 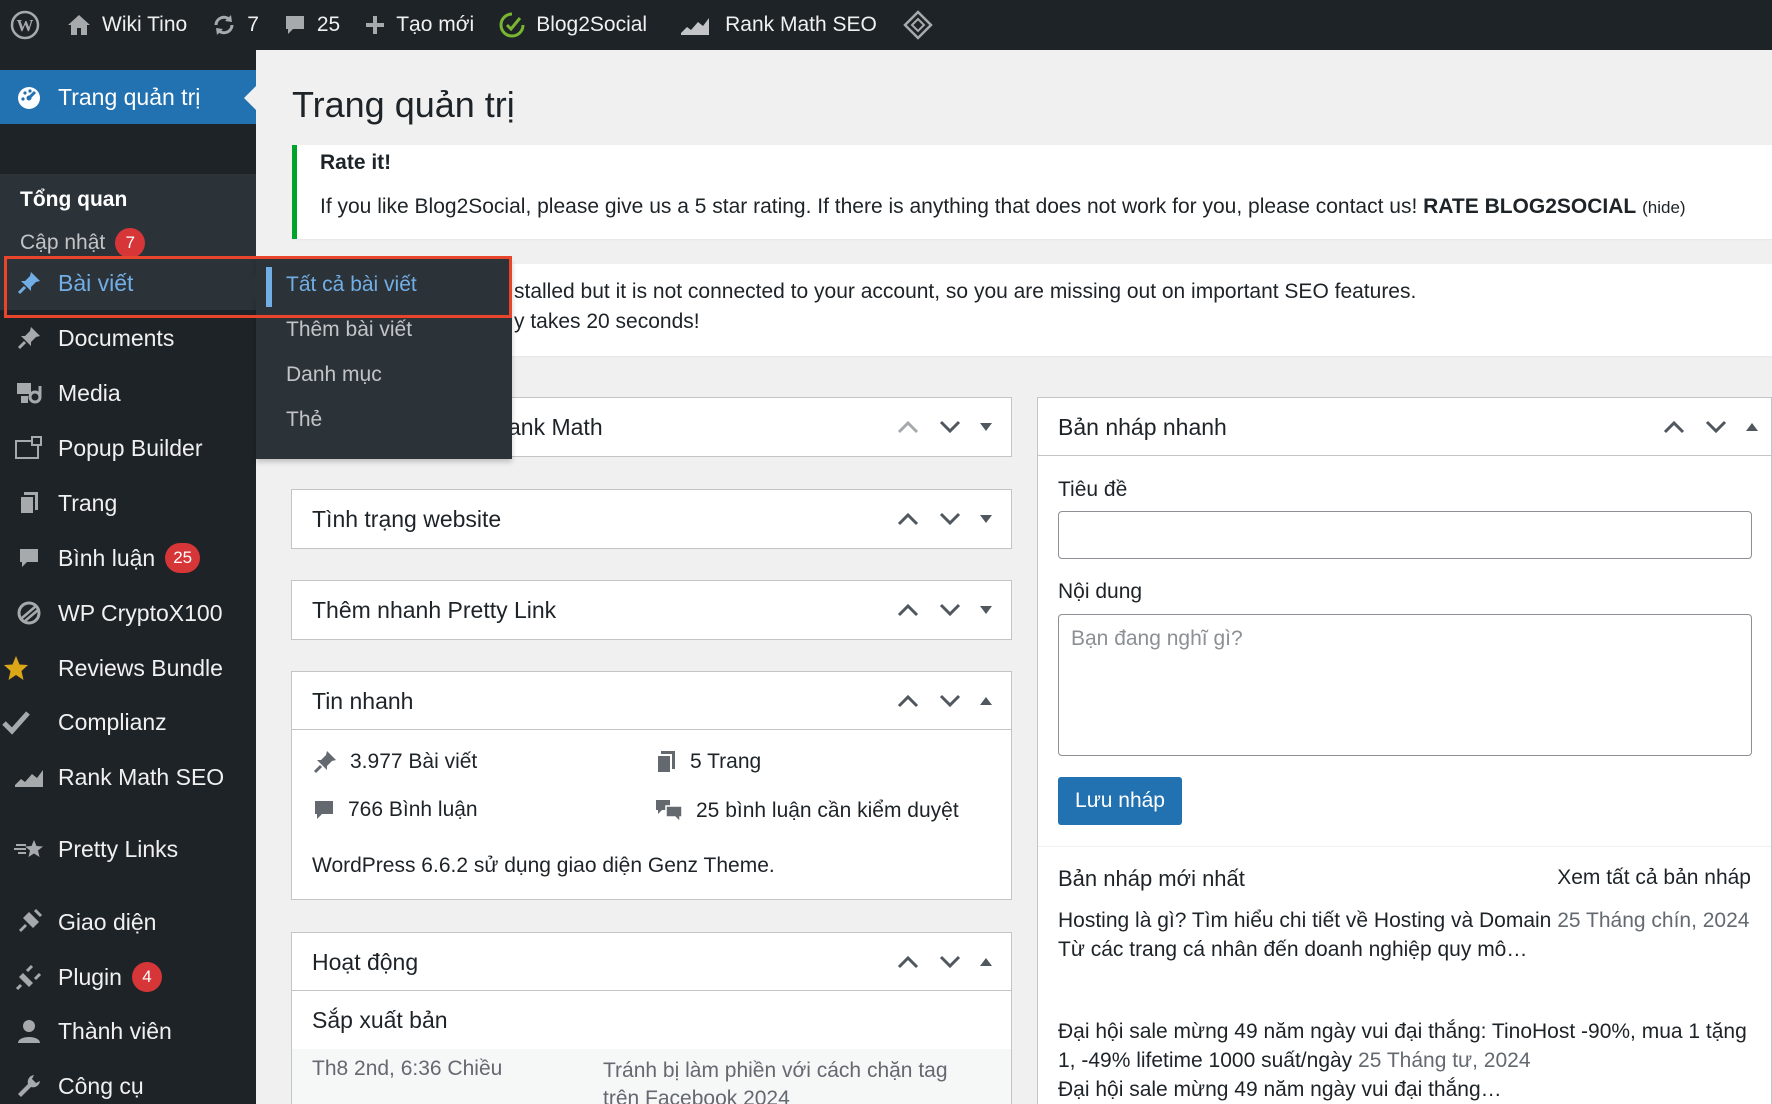 What do you see at coordinates (349, 330) in the screenshot?
I see `flyout-add-post: Thêm bài viết` at bounding box center [349, 330].